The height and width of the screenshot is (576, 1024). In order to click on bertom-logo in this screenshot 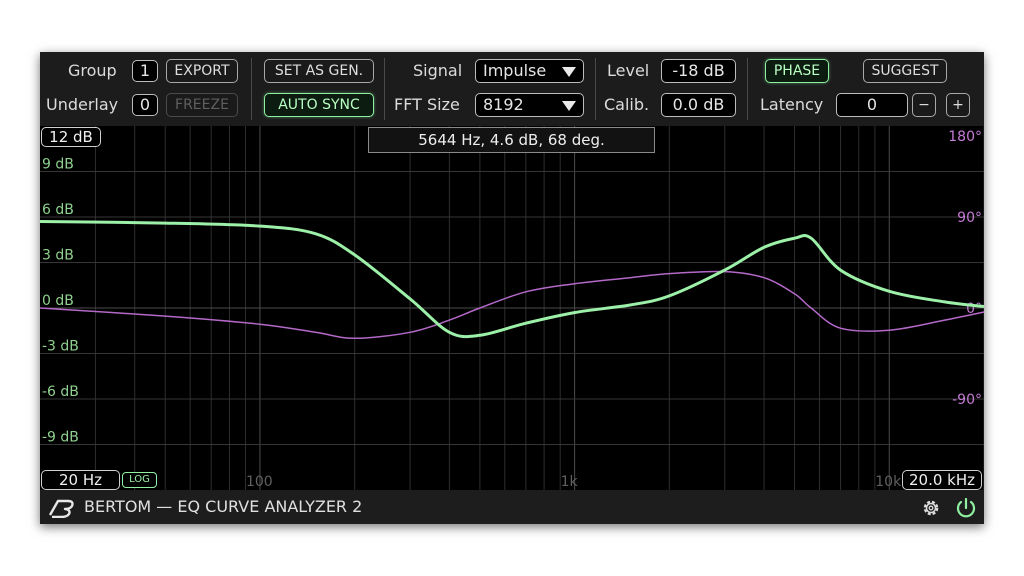, I will do `click(61, 508)`.